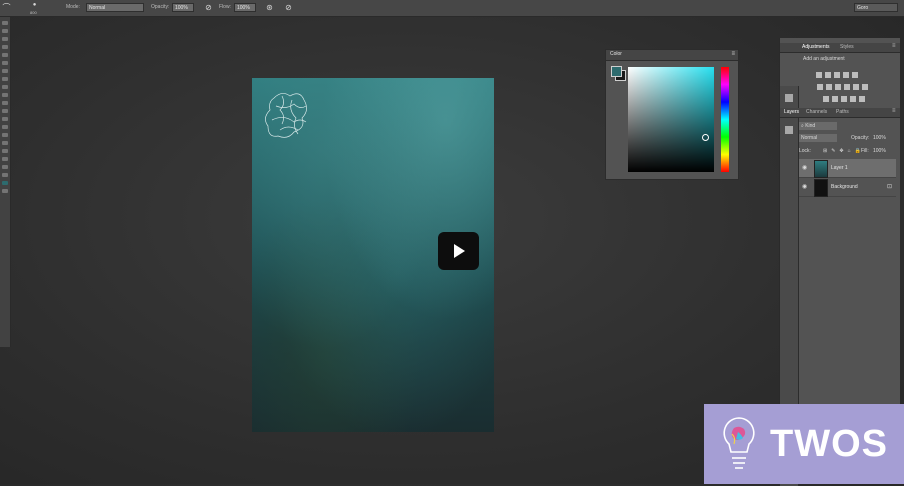  What do you see at coordinates (5, 143) in the screenshot?
I see `type-tool-icon` at bounding box center [5, 143].